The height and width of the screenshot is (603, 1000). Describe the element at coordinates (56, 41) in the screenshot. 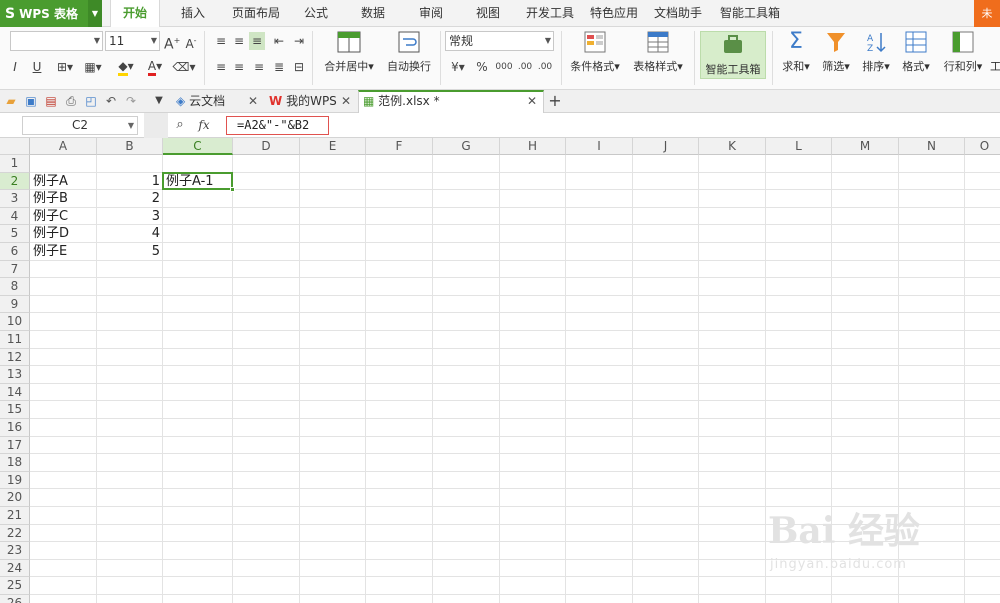

I see `font-name-combo: ▼` at that location.